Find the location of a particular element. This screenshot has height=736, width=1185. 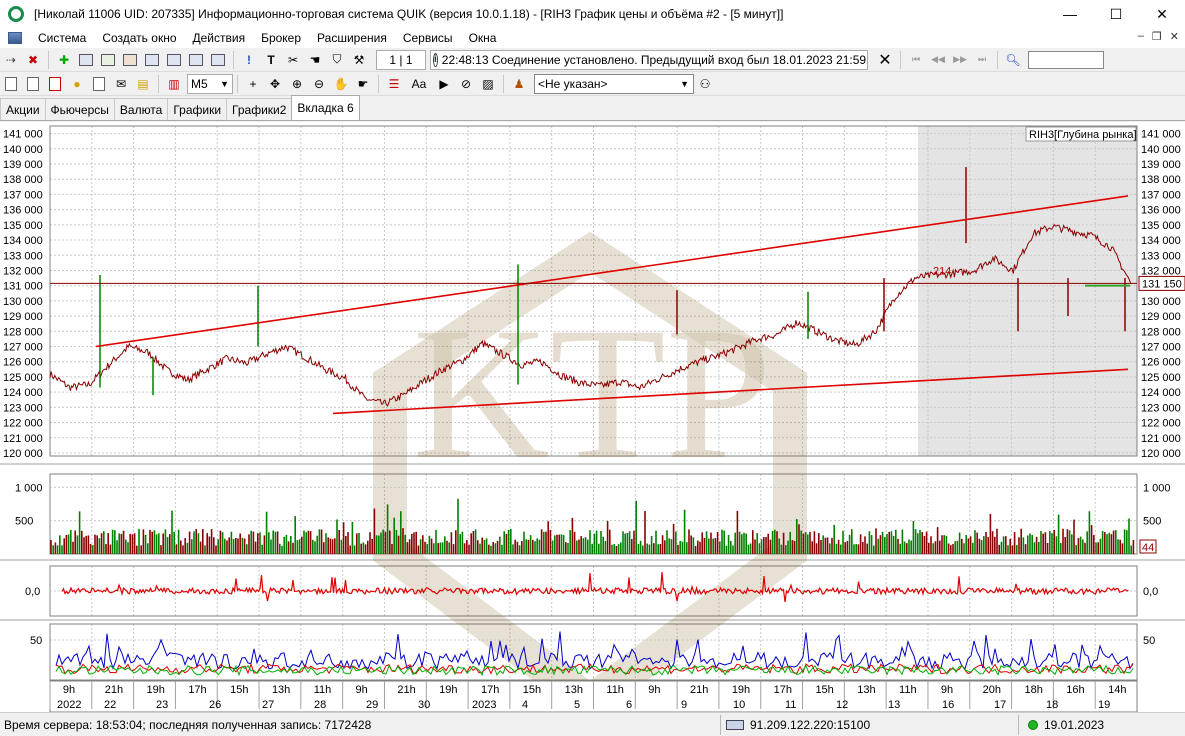

time-label: 15h is located at coordinates (532, 690).